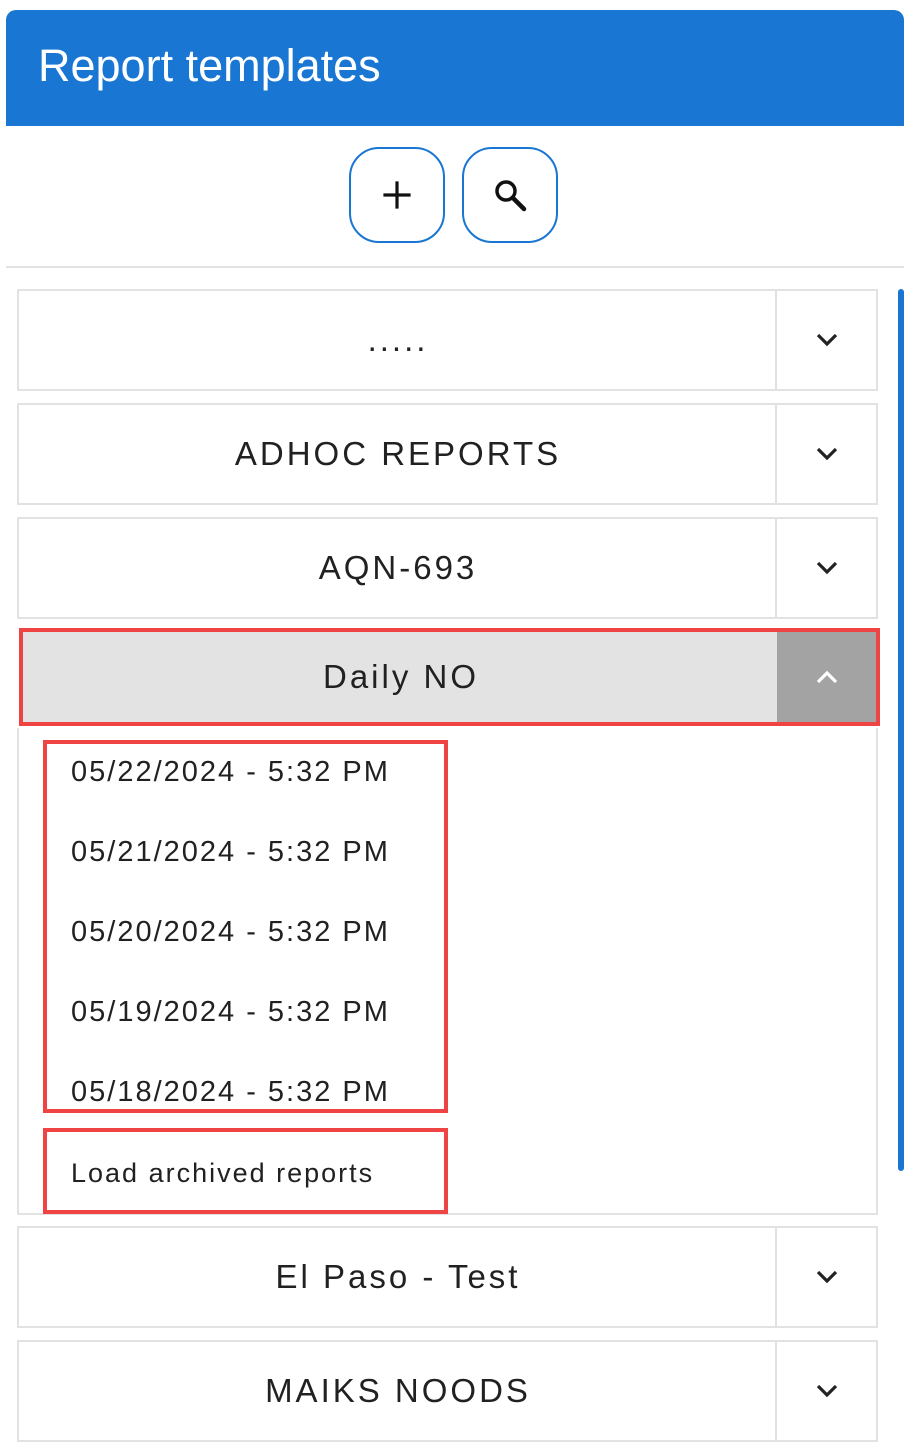  I want to click on group-label: AQN-693, so click(398, 567).